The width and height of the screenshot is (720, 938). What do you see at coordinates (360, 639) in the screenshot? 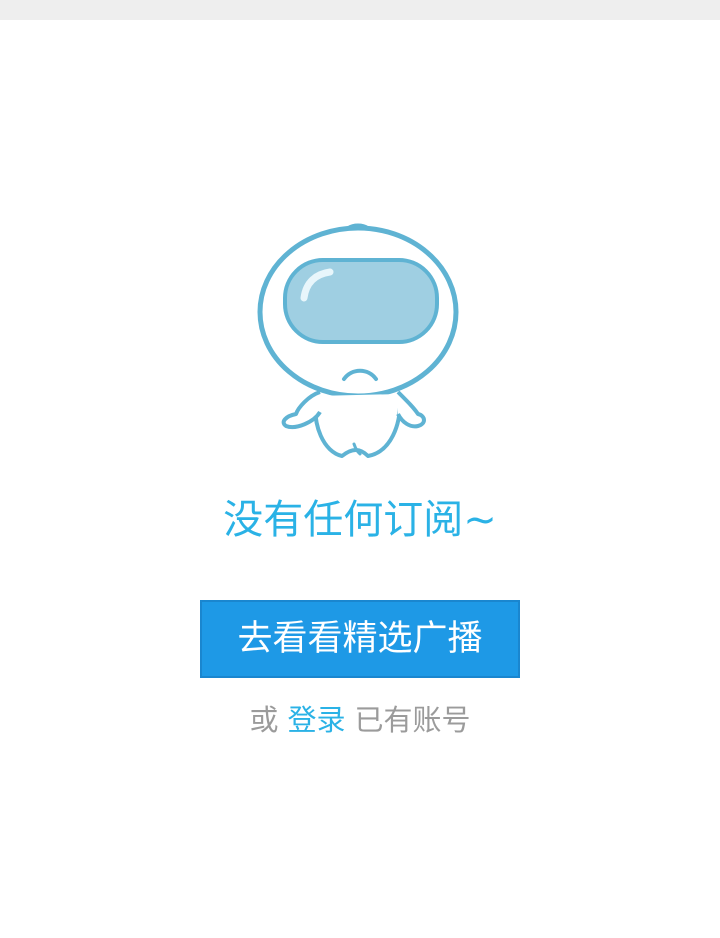
I see `browse-featured-broadcasts-button: 去看看精选广播` at bounding box center [360, 639].